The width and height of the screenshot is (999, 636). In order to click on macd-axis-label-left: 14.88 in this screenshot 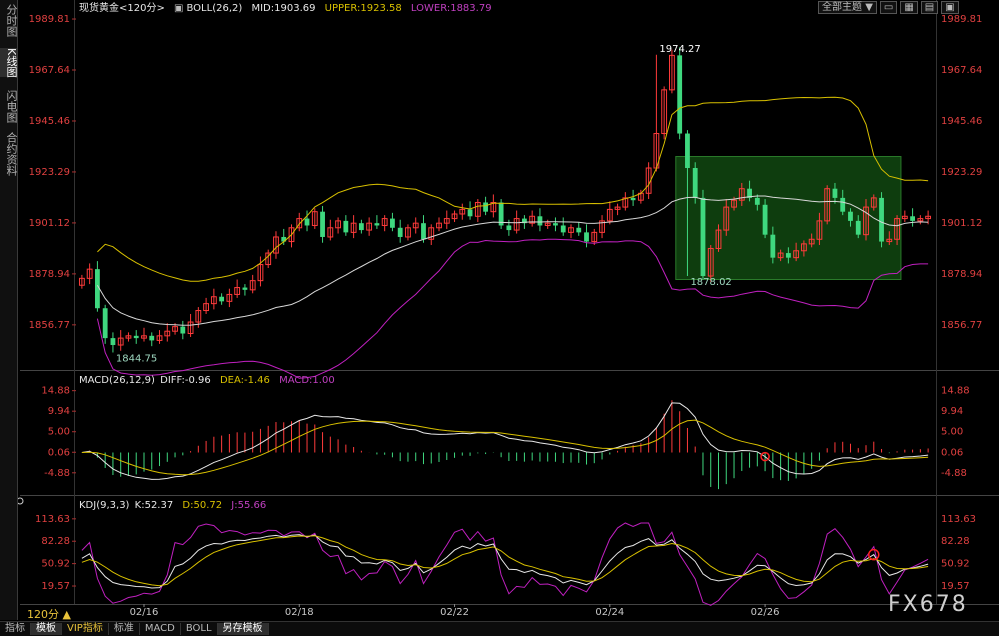, I will do `click(55, 391)`.